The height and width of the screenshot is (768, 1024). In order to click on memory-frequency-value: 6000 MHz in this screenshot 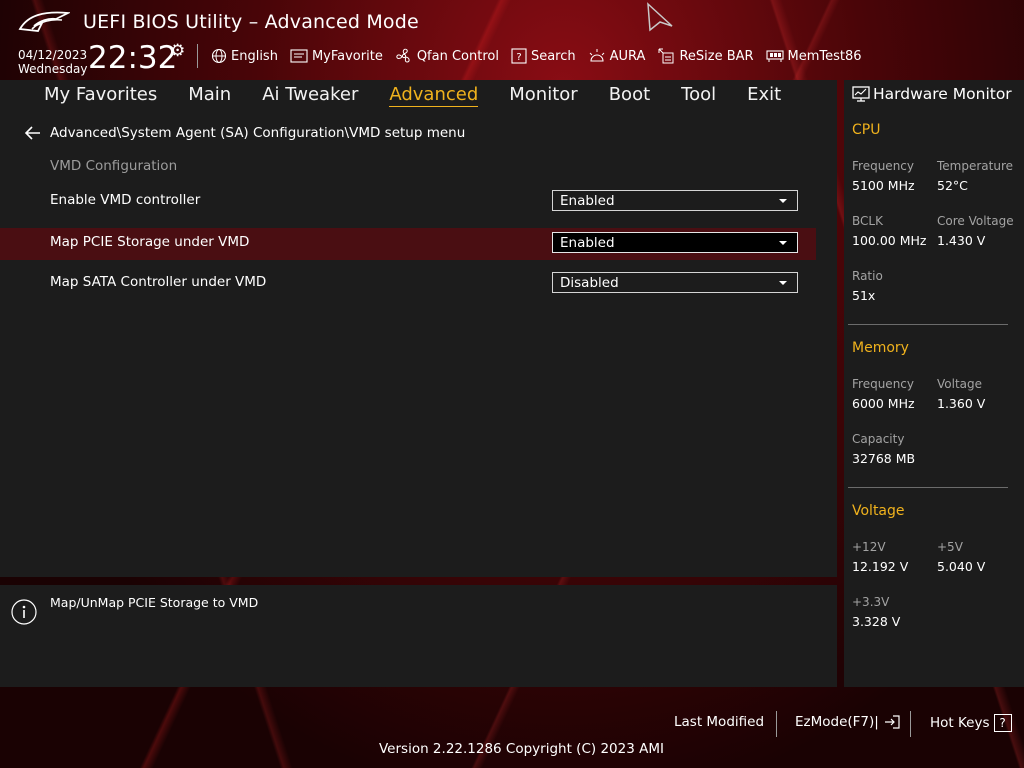, I will do `click(883, 403)`.